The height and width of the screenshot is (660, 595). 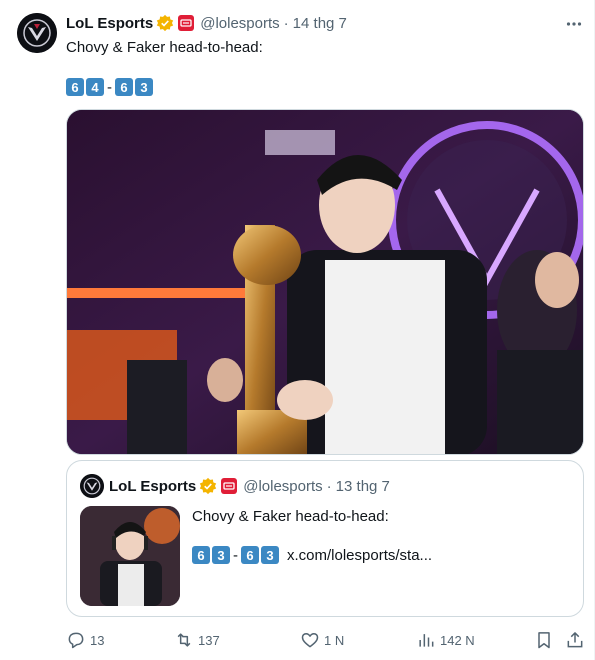 I want to click on views-count: 142 N, so click(x=457, y=640).